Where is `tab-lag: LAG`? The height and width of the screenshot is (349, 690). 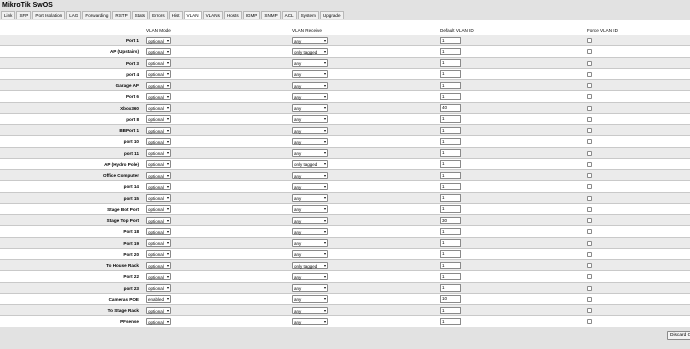 tab-lag: LAG is located at coordinates (74, 15).